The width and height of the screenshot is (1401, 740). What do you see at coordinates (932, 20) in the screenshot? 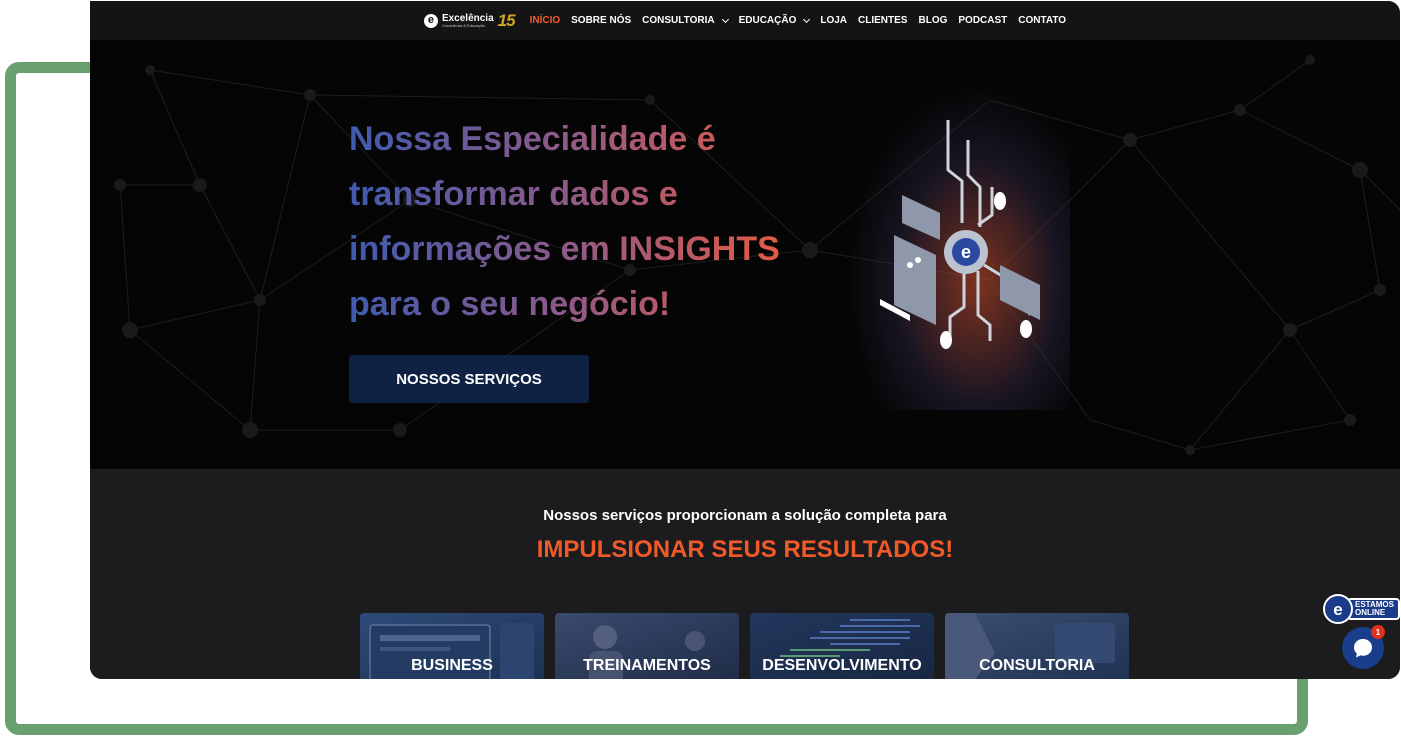
I see `nav-item-blog: BLOG` at bounding box center [932, 20].